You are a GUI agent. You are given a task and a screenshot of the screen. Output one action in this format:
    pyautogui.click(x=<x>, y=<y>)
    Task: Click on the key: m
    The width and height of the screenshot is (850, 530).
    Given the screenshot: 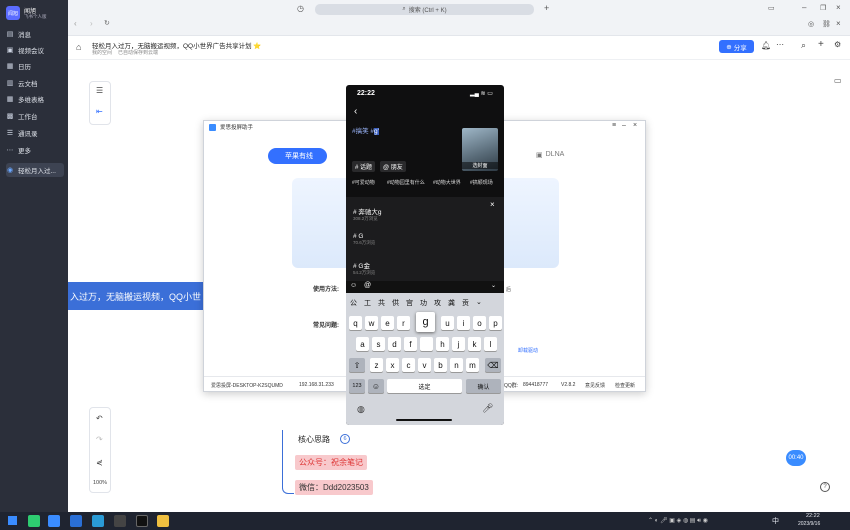 What is the action you would take?
    pyautogui.click(x=472, y=365)
    